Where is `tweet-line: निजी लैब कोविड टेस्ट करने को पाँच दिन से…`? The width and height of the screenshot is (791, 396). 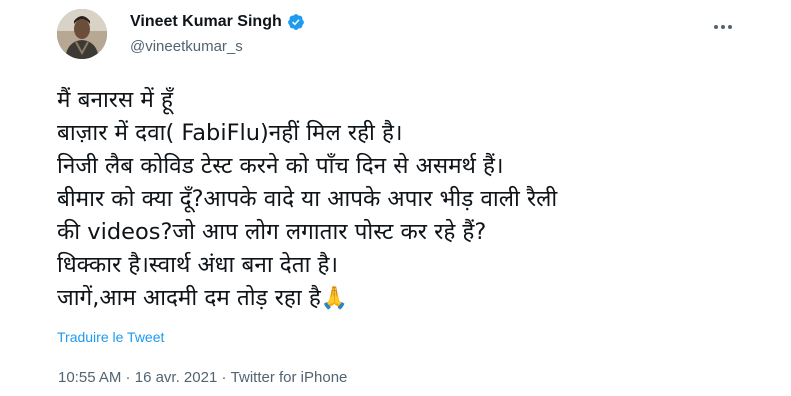
tweet-line: निजी लैब कोविड टेस्ट करने को पाँच दिन से… is located at coordinates (280, 166).